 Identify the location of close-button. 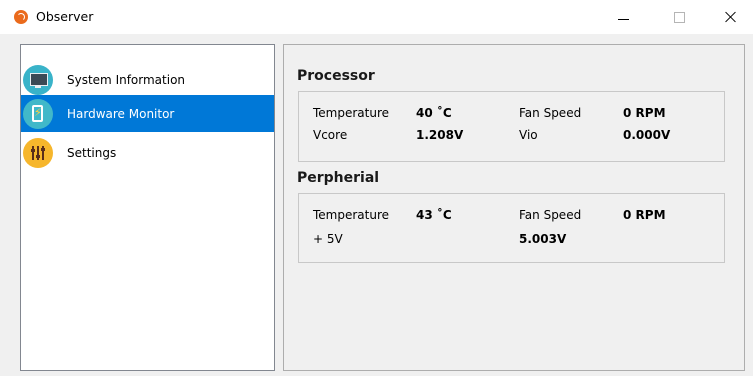
(730, 17).